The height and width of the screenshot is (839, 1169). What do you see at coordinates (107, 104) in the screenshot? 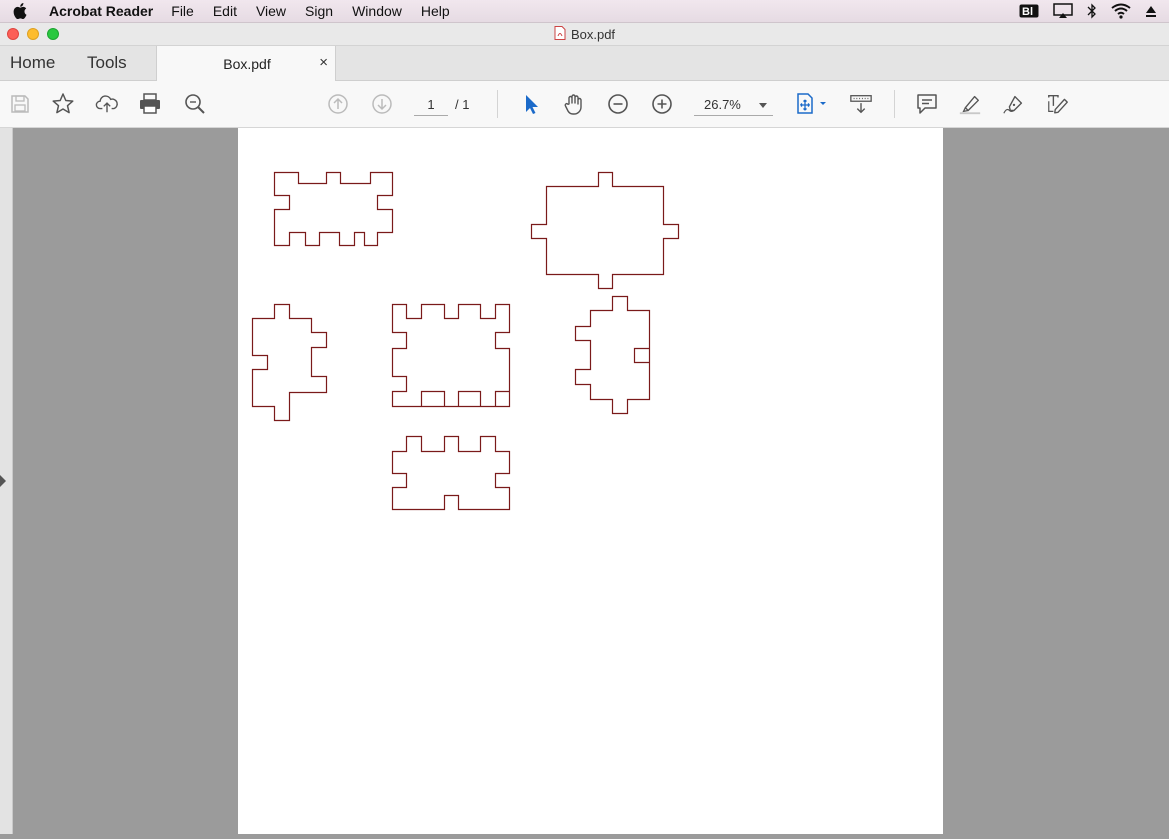
I see `cloud-upload-icon` at bounding box center [107, 104].